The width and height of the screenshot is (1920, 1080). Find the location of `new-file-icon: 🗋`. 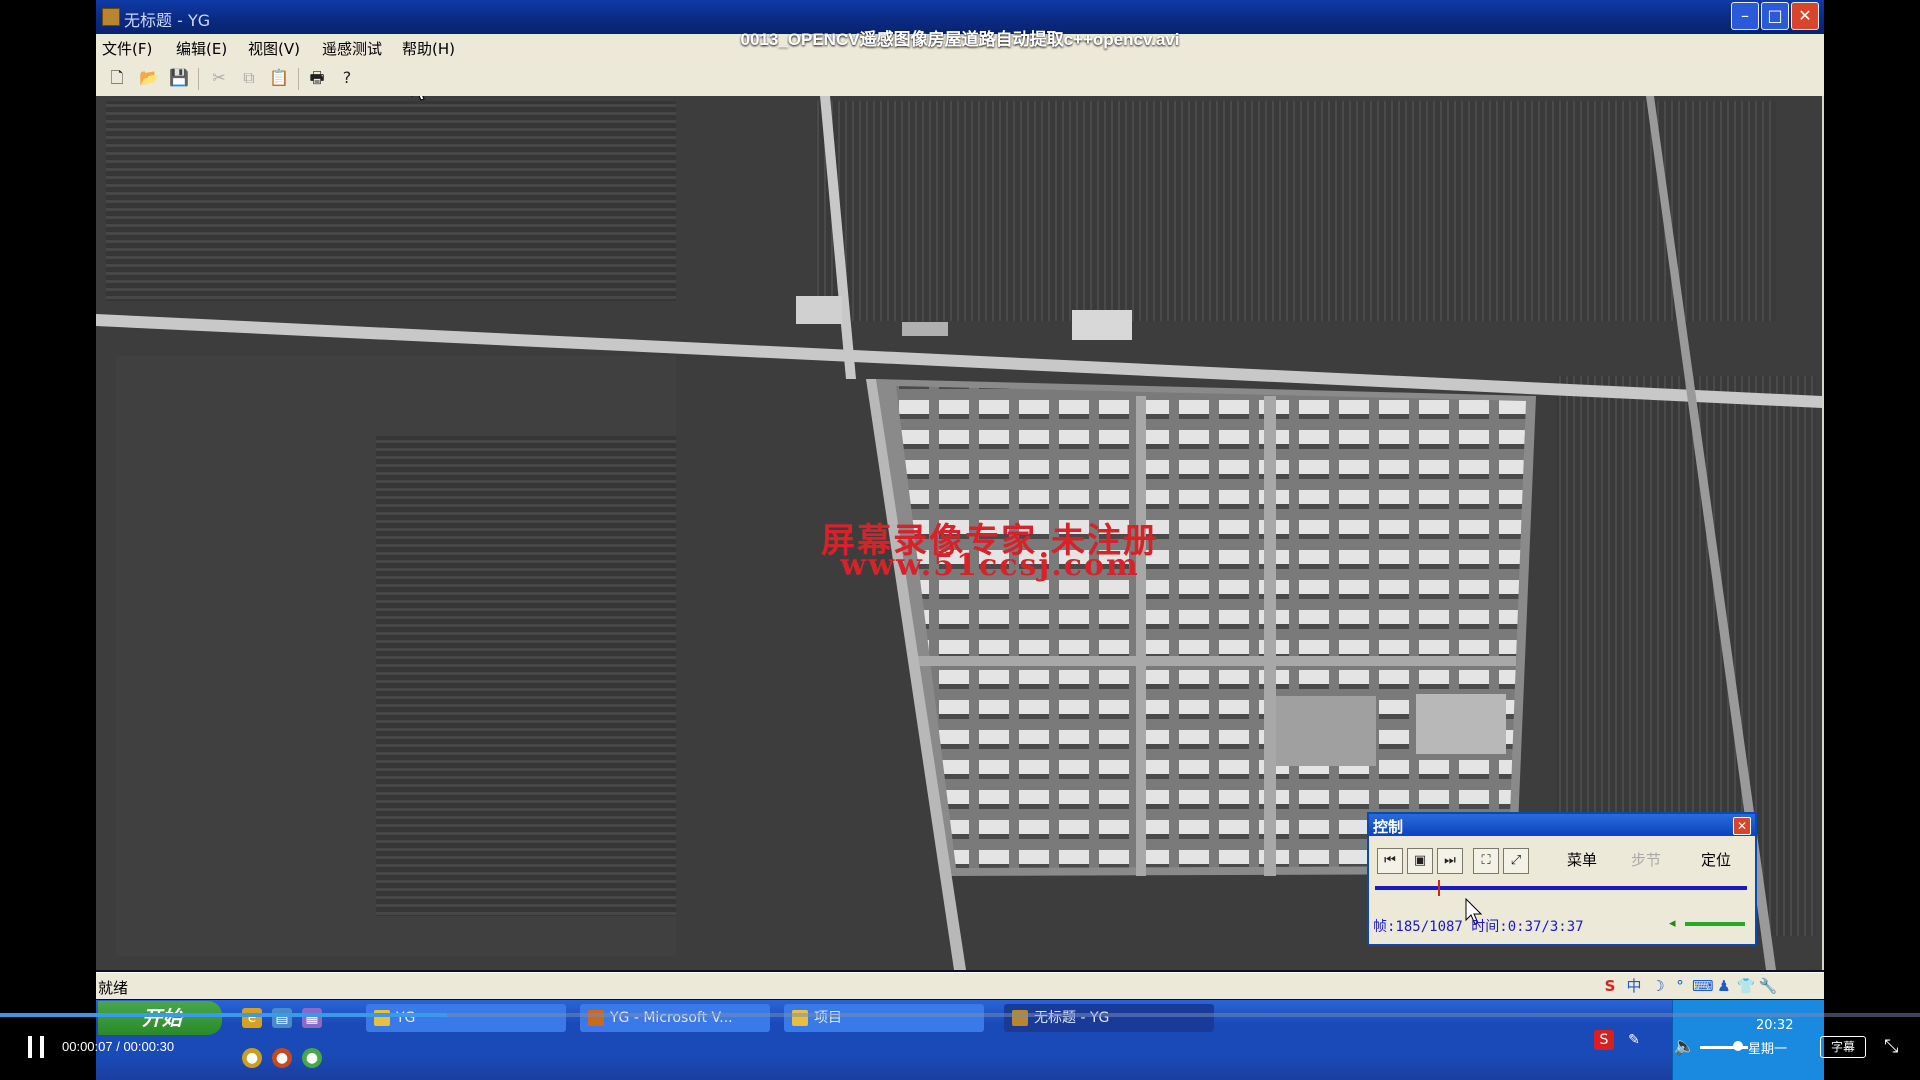

new-file-icon: 🗋 is located at coordinates (117, 78).